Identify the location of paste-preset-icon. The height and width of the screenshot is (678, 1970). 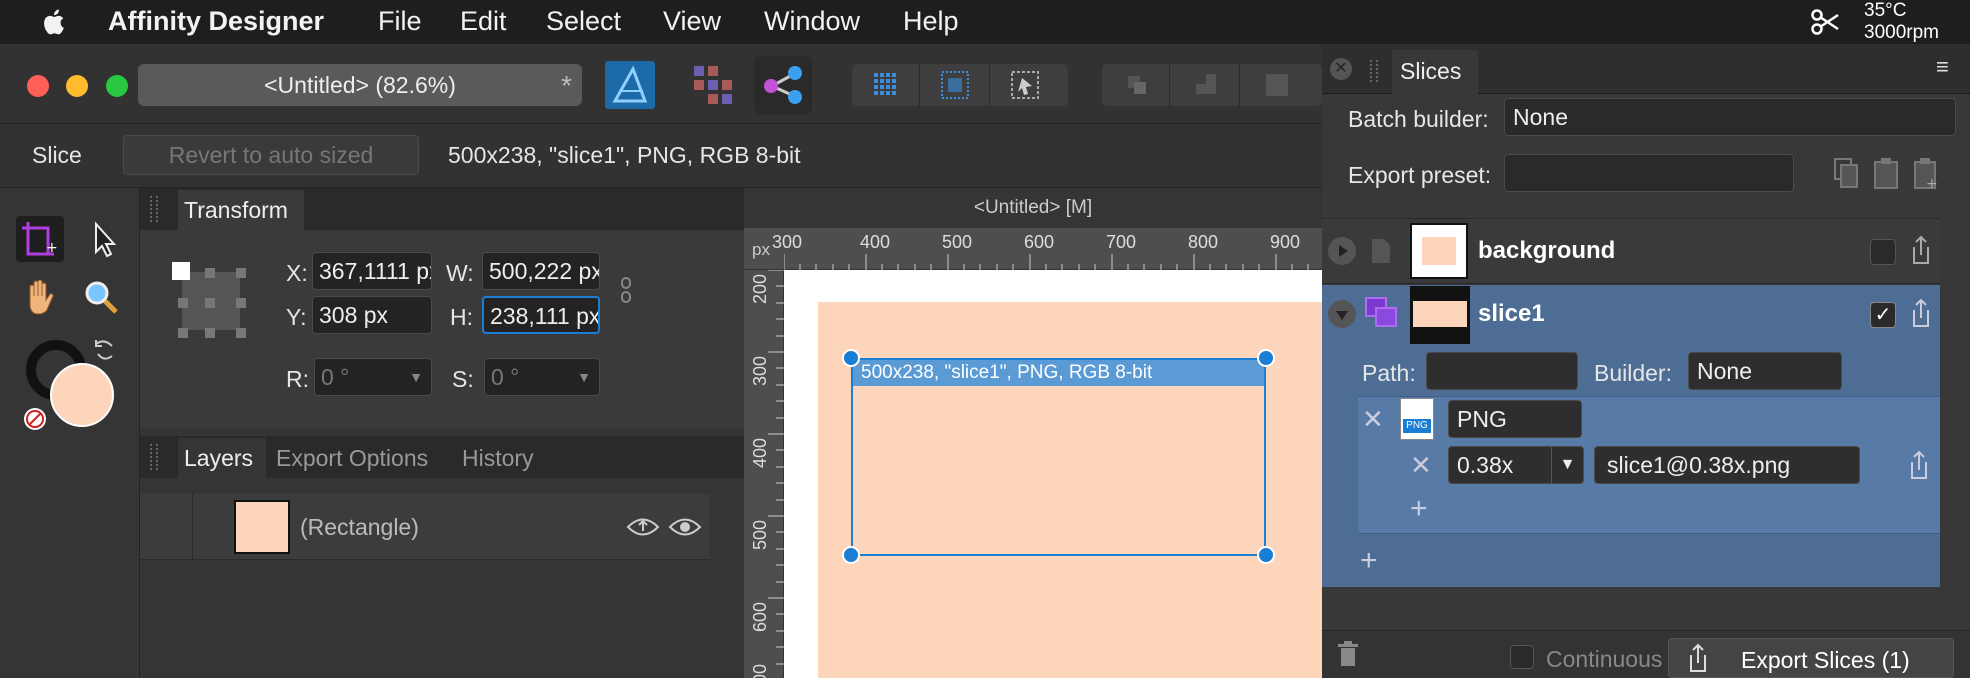
(1886, 173).